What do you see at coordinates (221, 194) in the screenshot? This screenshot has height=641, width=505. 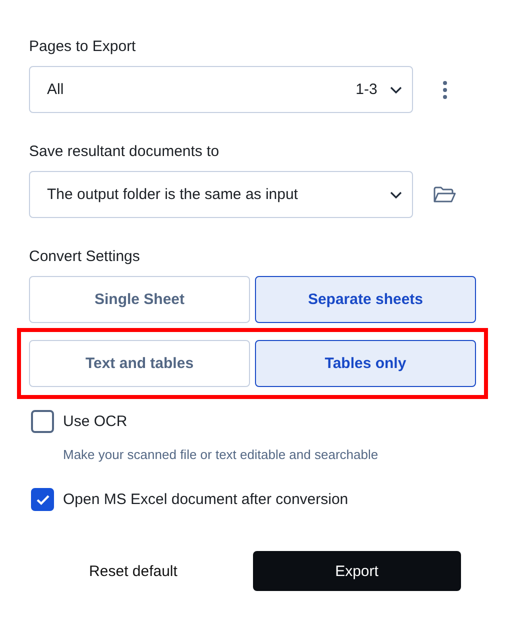 I see `folder-dropdown: The output folder is the same as input` at bounding box center [221, 194].